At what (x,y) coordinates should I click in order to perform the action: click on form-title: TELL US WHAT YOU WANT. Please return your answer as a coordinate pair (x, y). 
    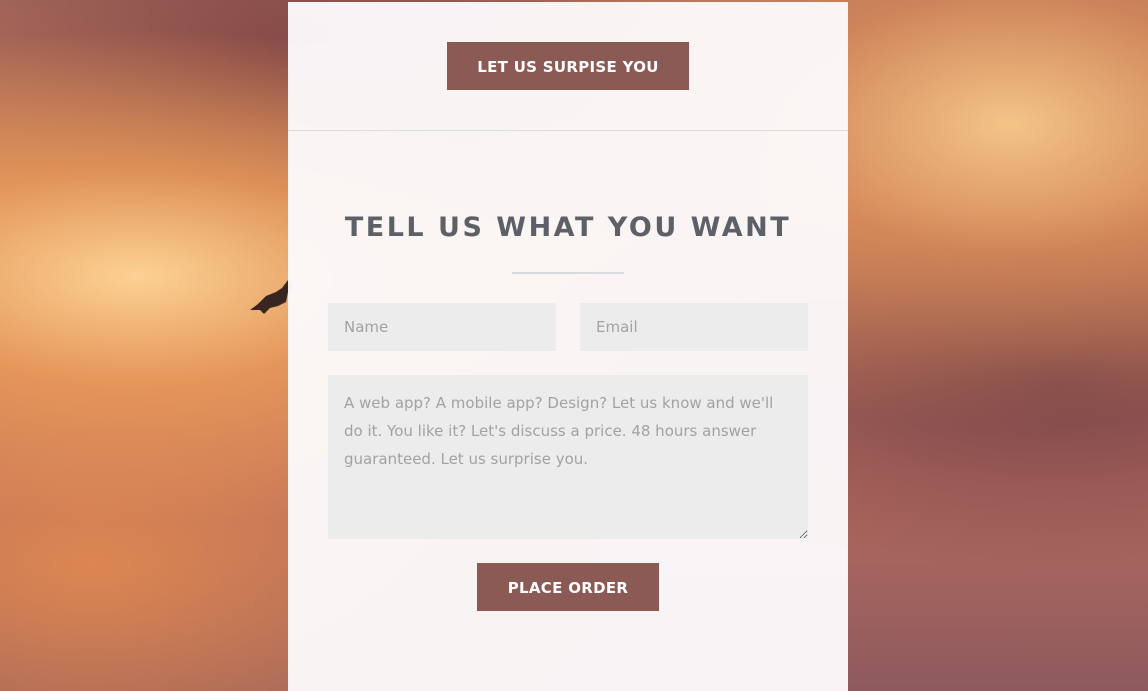
    Looking at the image, I should click on (568, 227).